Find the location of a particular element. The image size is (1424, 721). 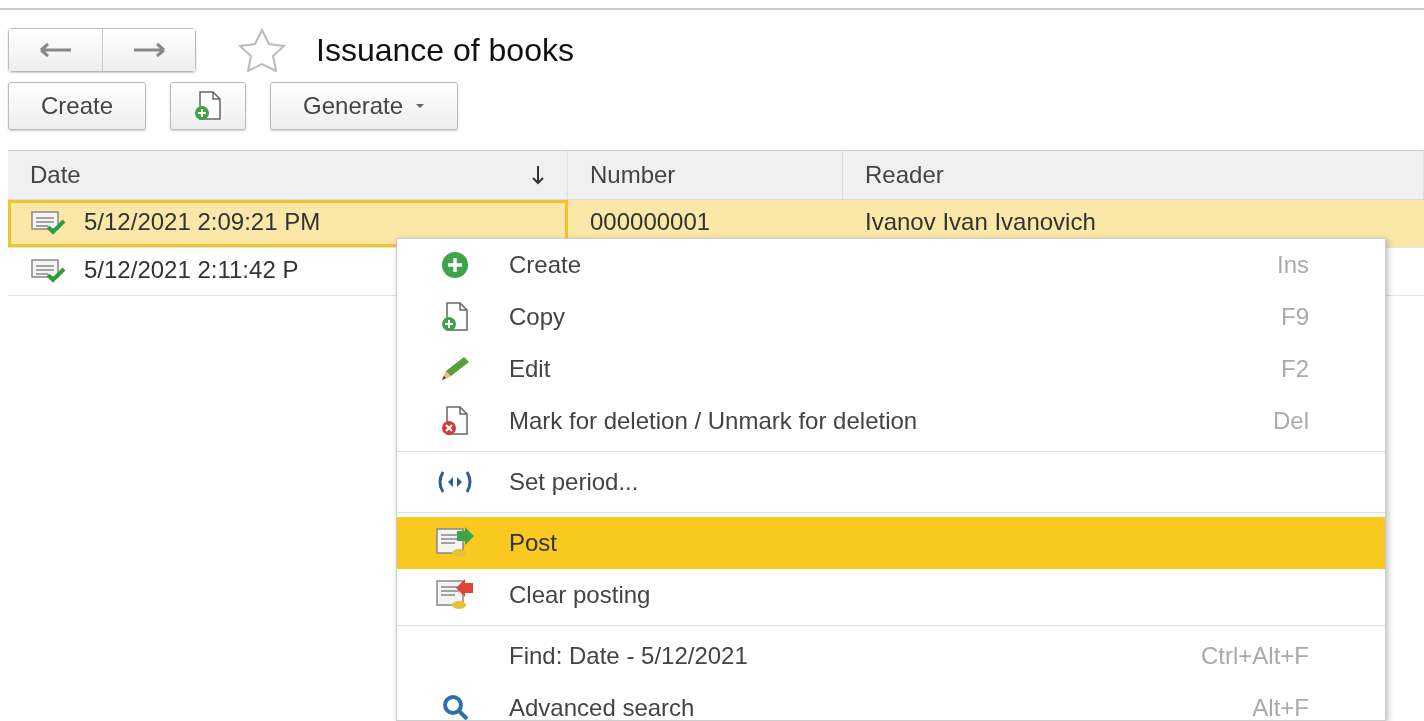

column-header: Date is located at coordinates (288, 175).